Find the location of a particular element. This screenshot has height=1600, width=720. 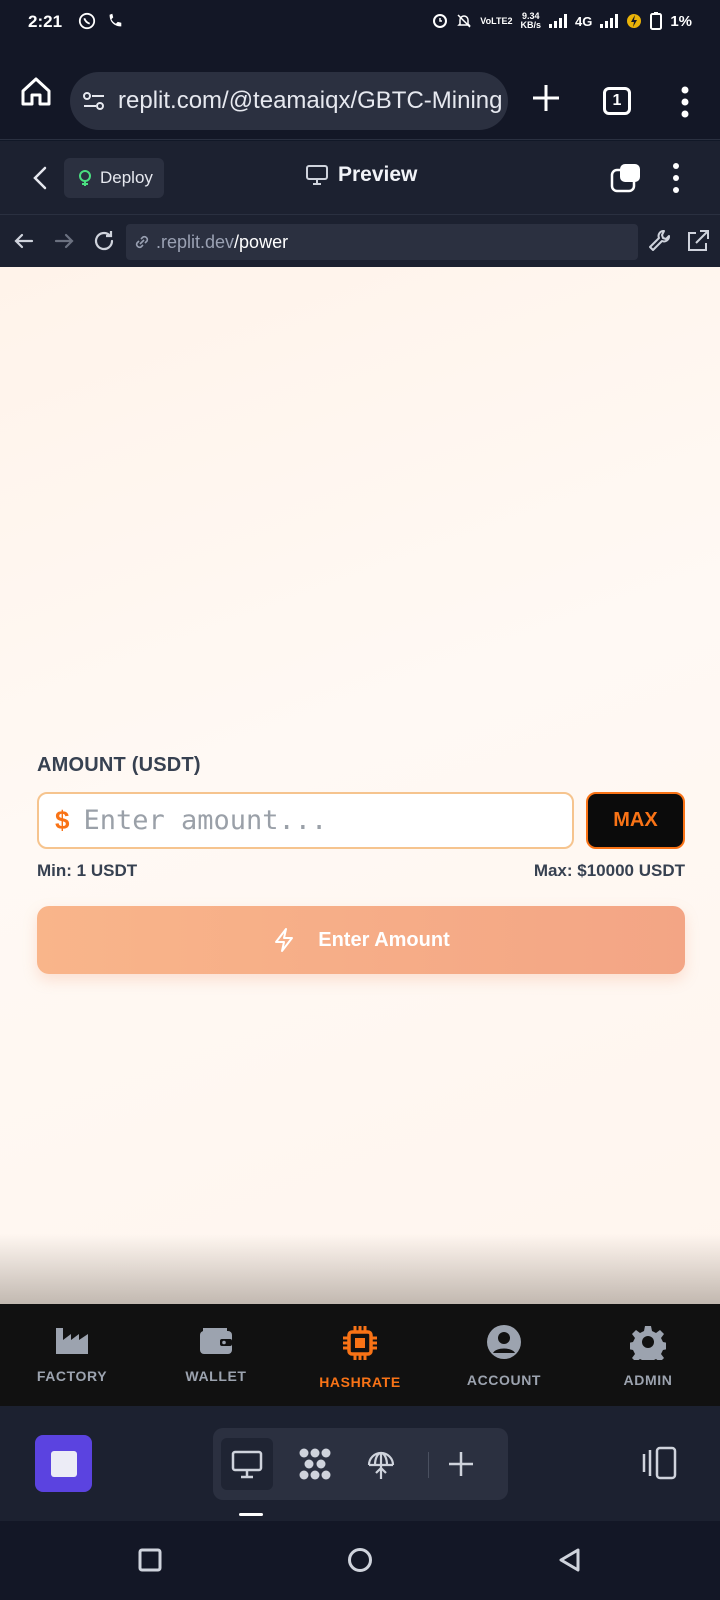

preview-tool-button is located at coordinates (247, 1464).